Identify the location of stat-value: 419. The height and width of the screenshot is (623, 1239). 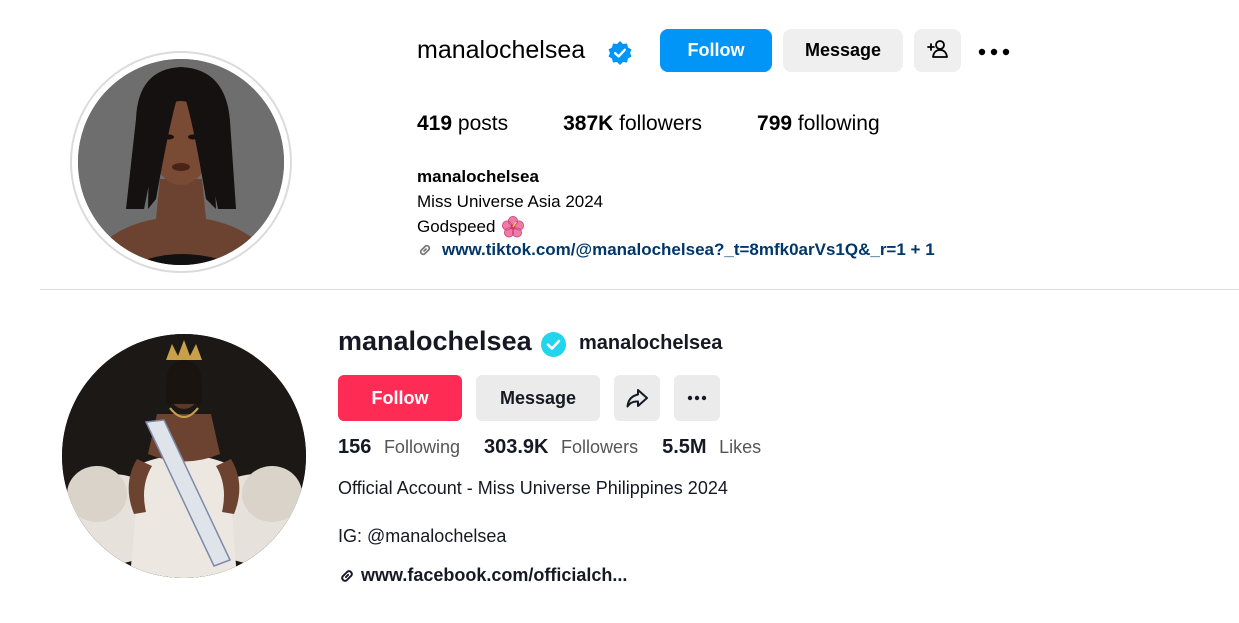
(435, 123).